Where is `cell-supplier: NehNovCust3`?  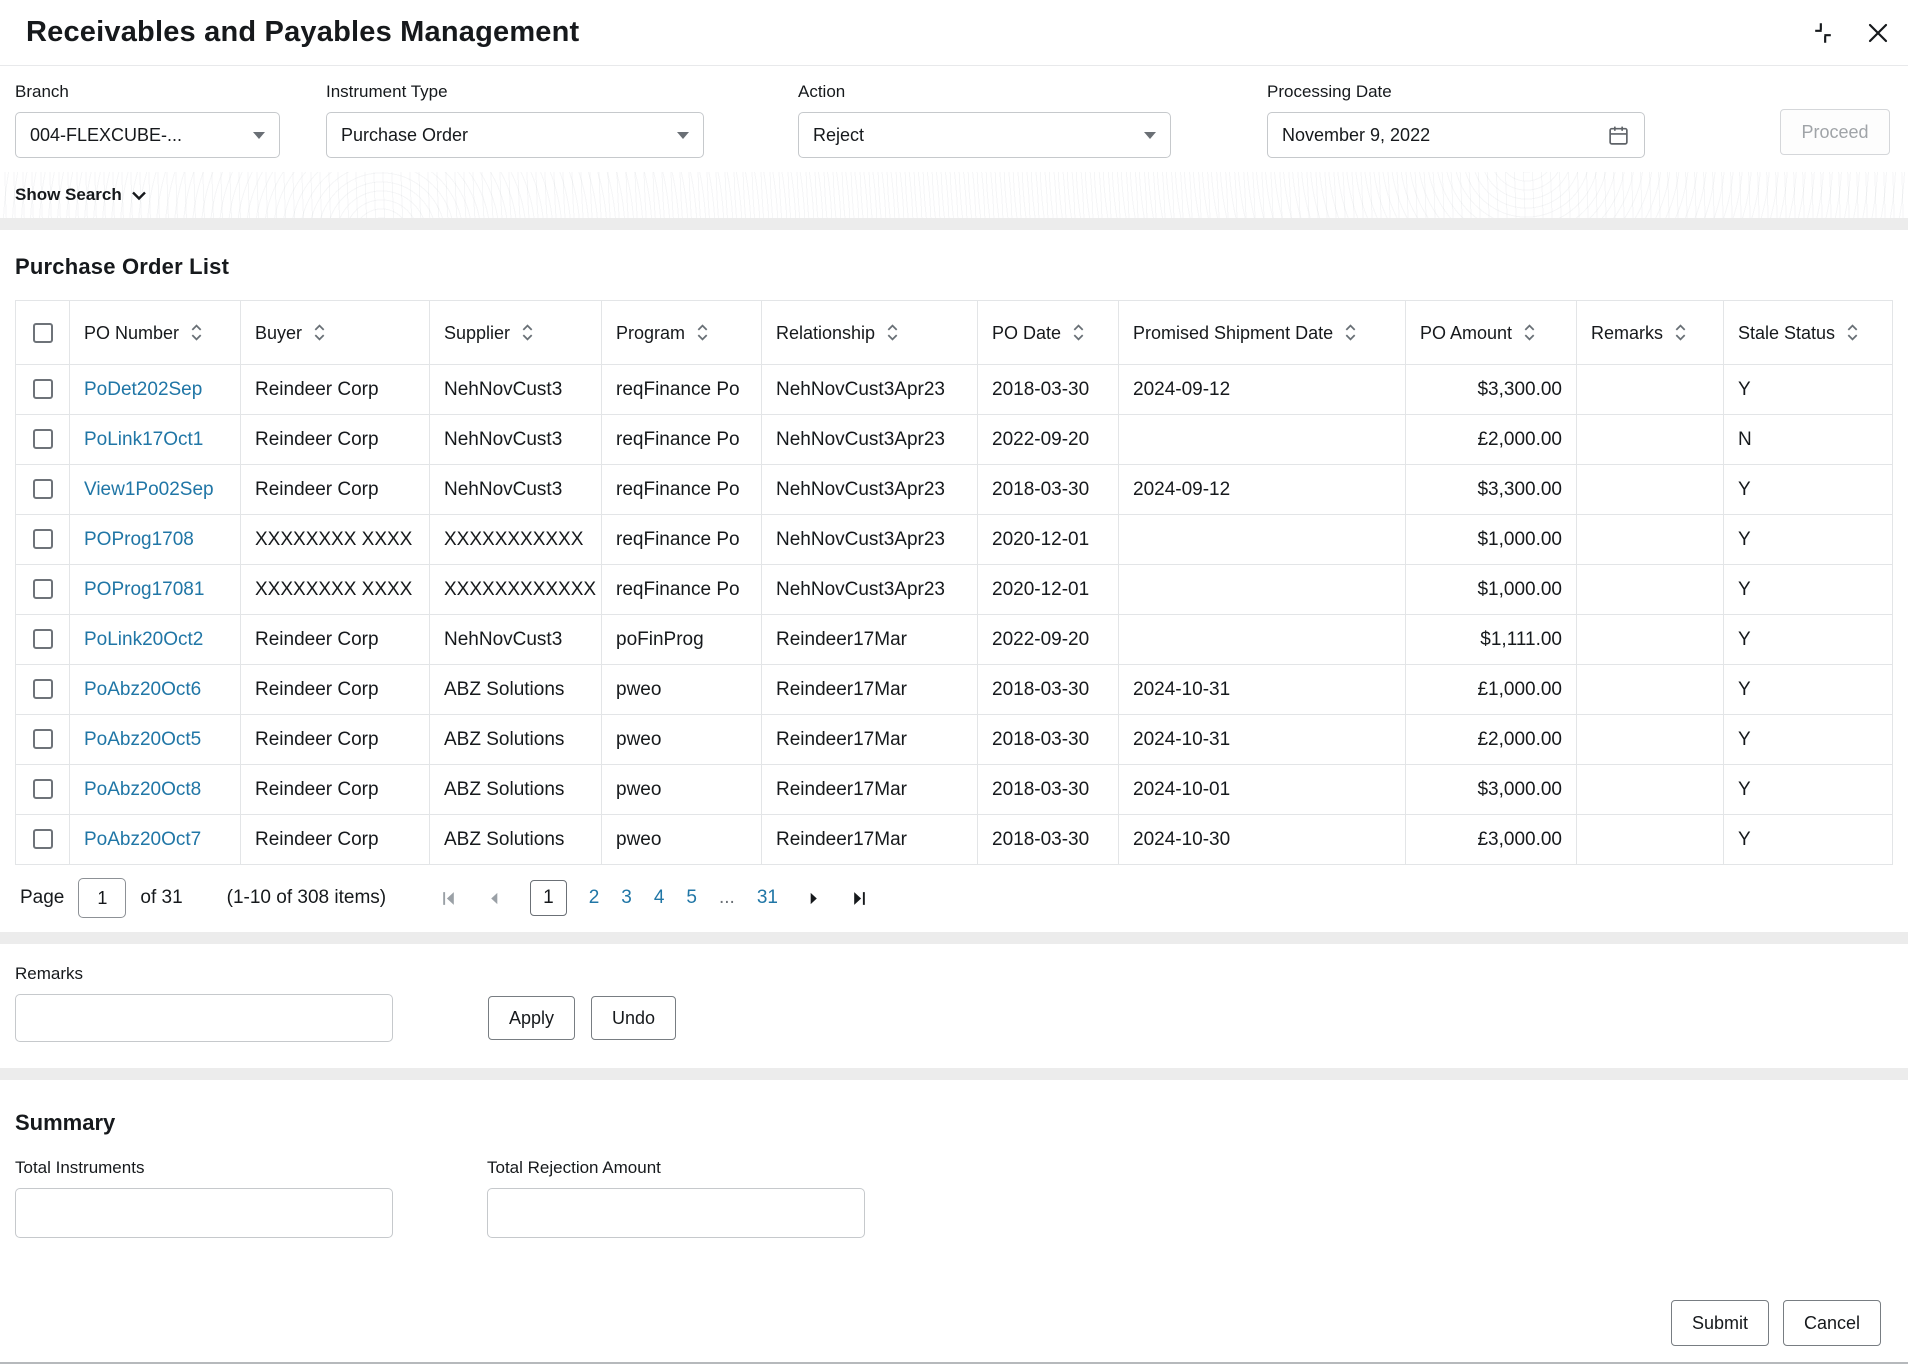 cell-supplier: NehNovCust3 is located at coordinates (515, 439).